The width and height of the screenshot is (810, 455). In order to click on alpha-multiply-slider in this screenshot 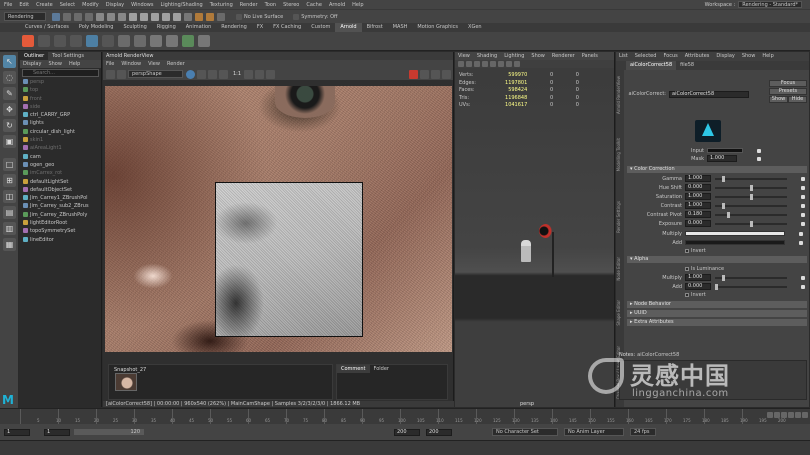, I will do `click(751, 277)`.